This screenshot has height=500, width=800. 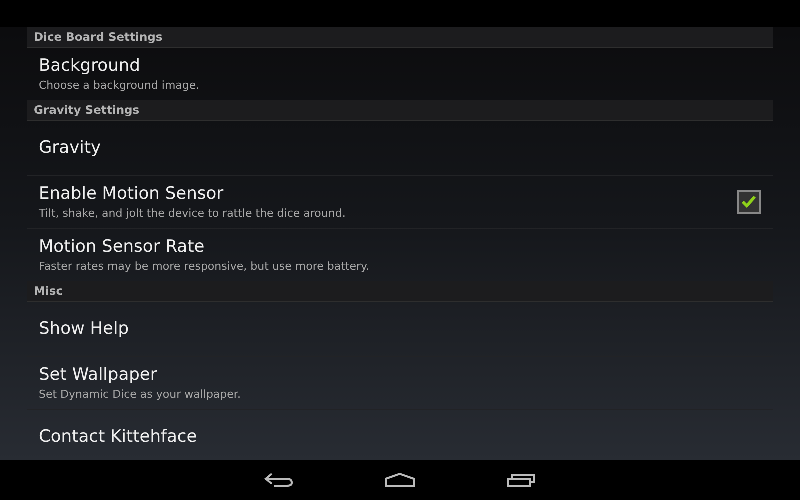 I want to click on preference-title: Motion Sensor Rate, so click(x=122, y=247).